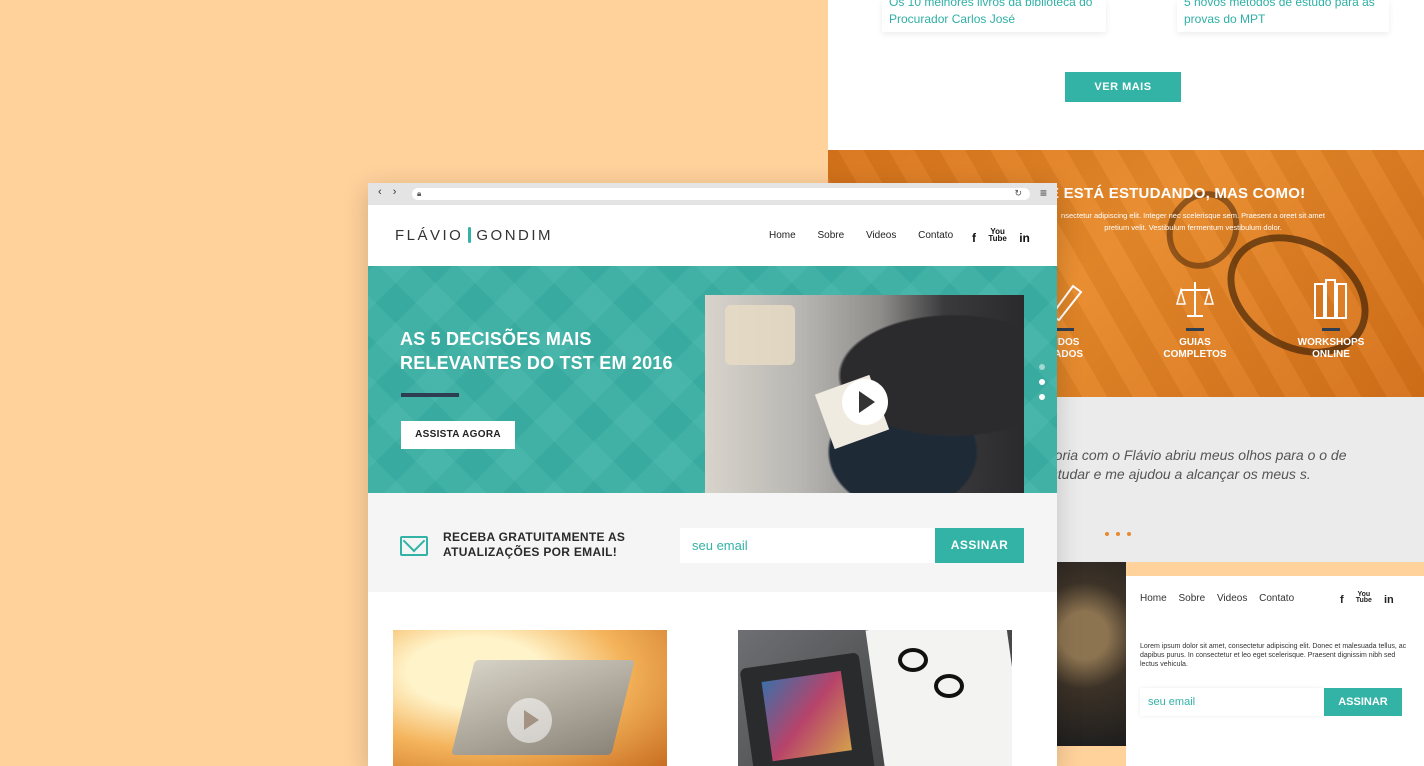  I want to click on article-thumbnail, so click(875, 698).